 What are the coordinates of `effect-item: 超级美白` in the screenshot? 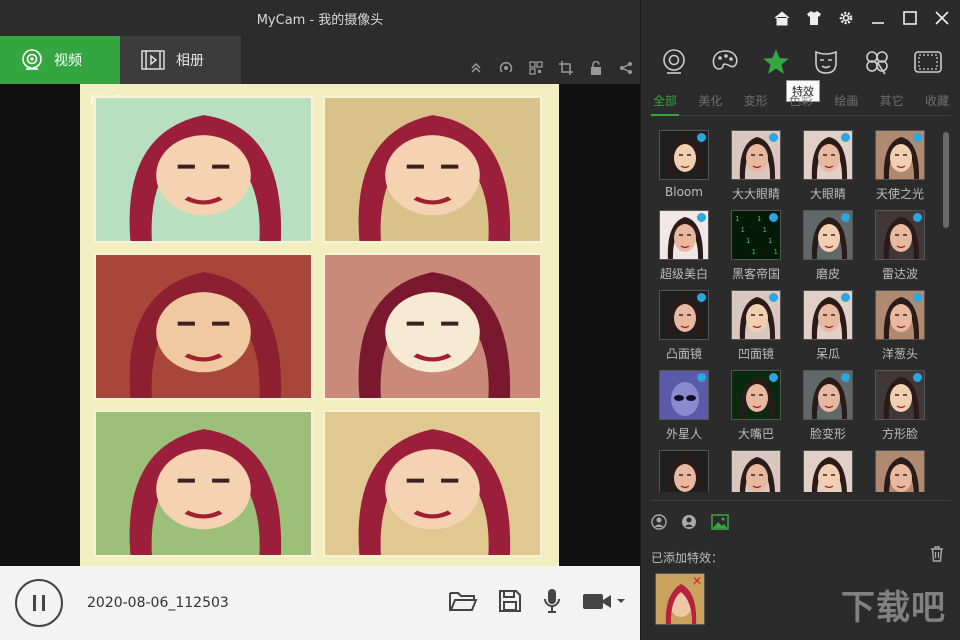 It's located at (684, 246).